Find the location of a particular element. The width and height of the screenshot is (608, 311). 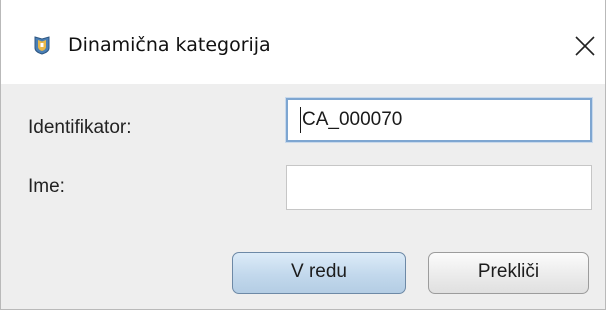

close-icon is located at coordinates (585, 46).